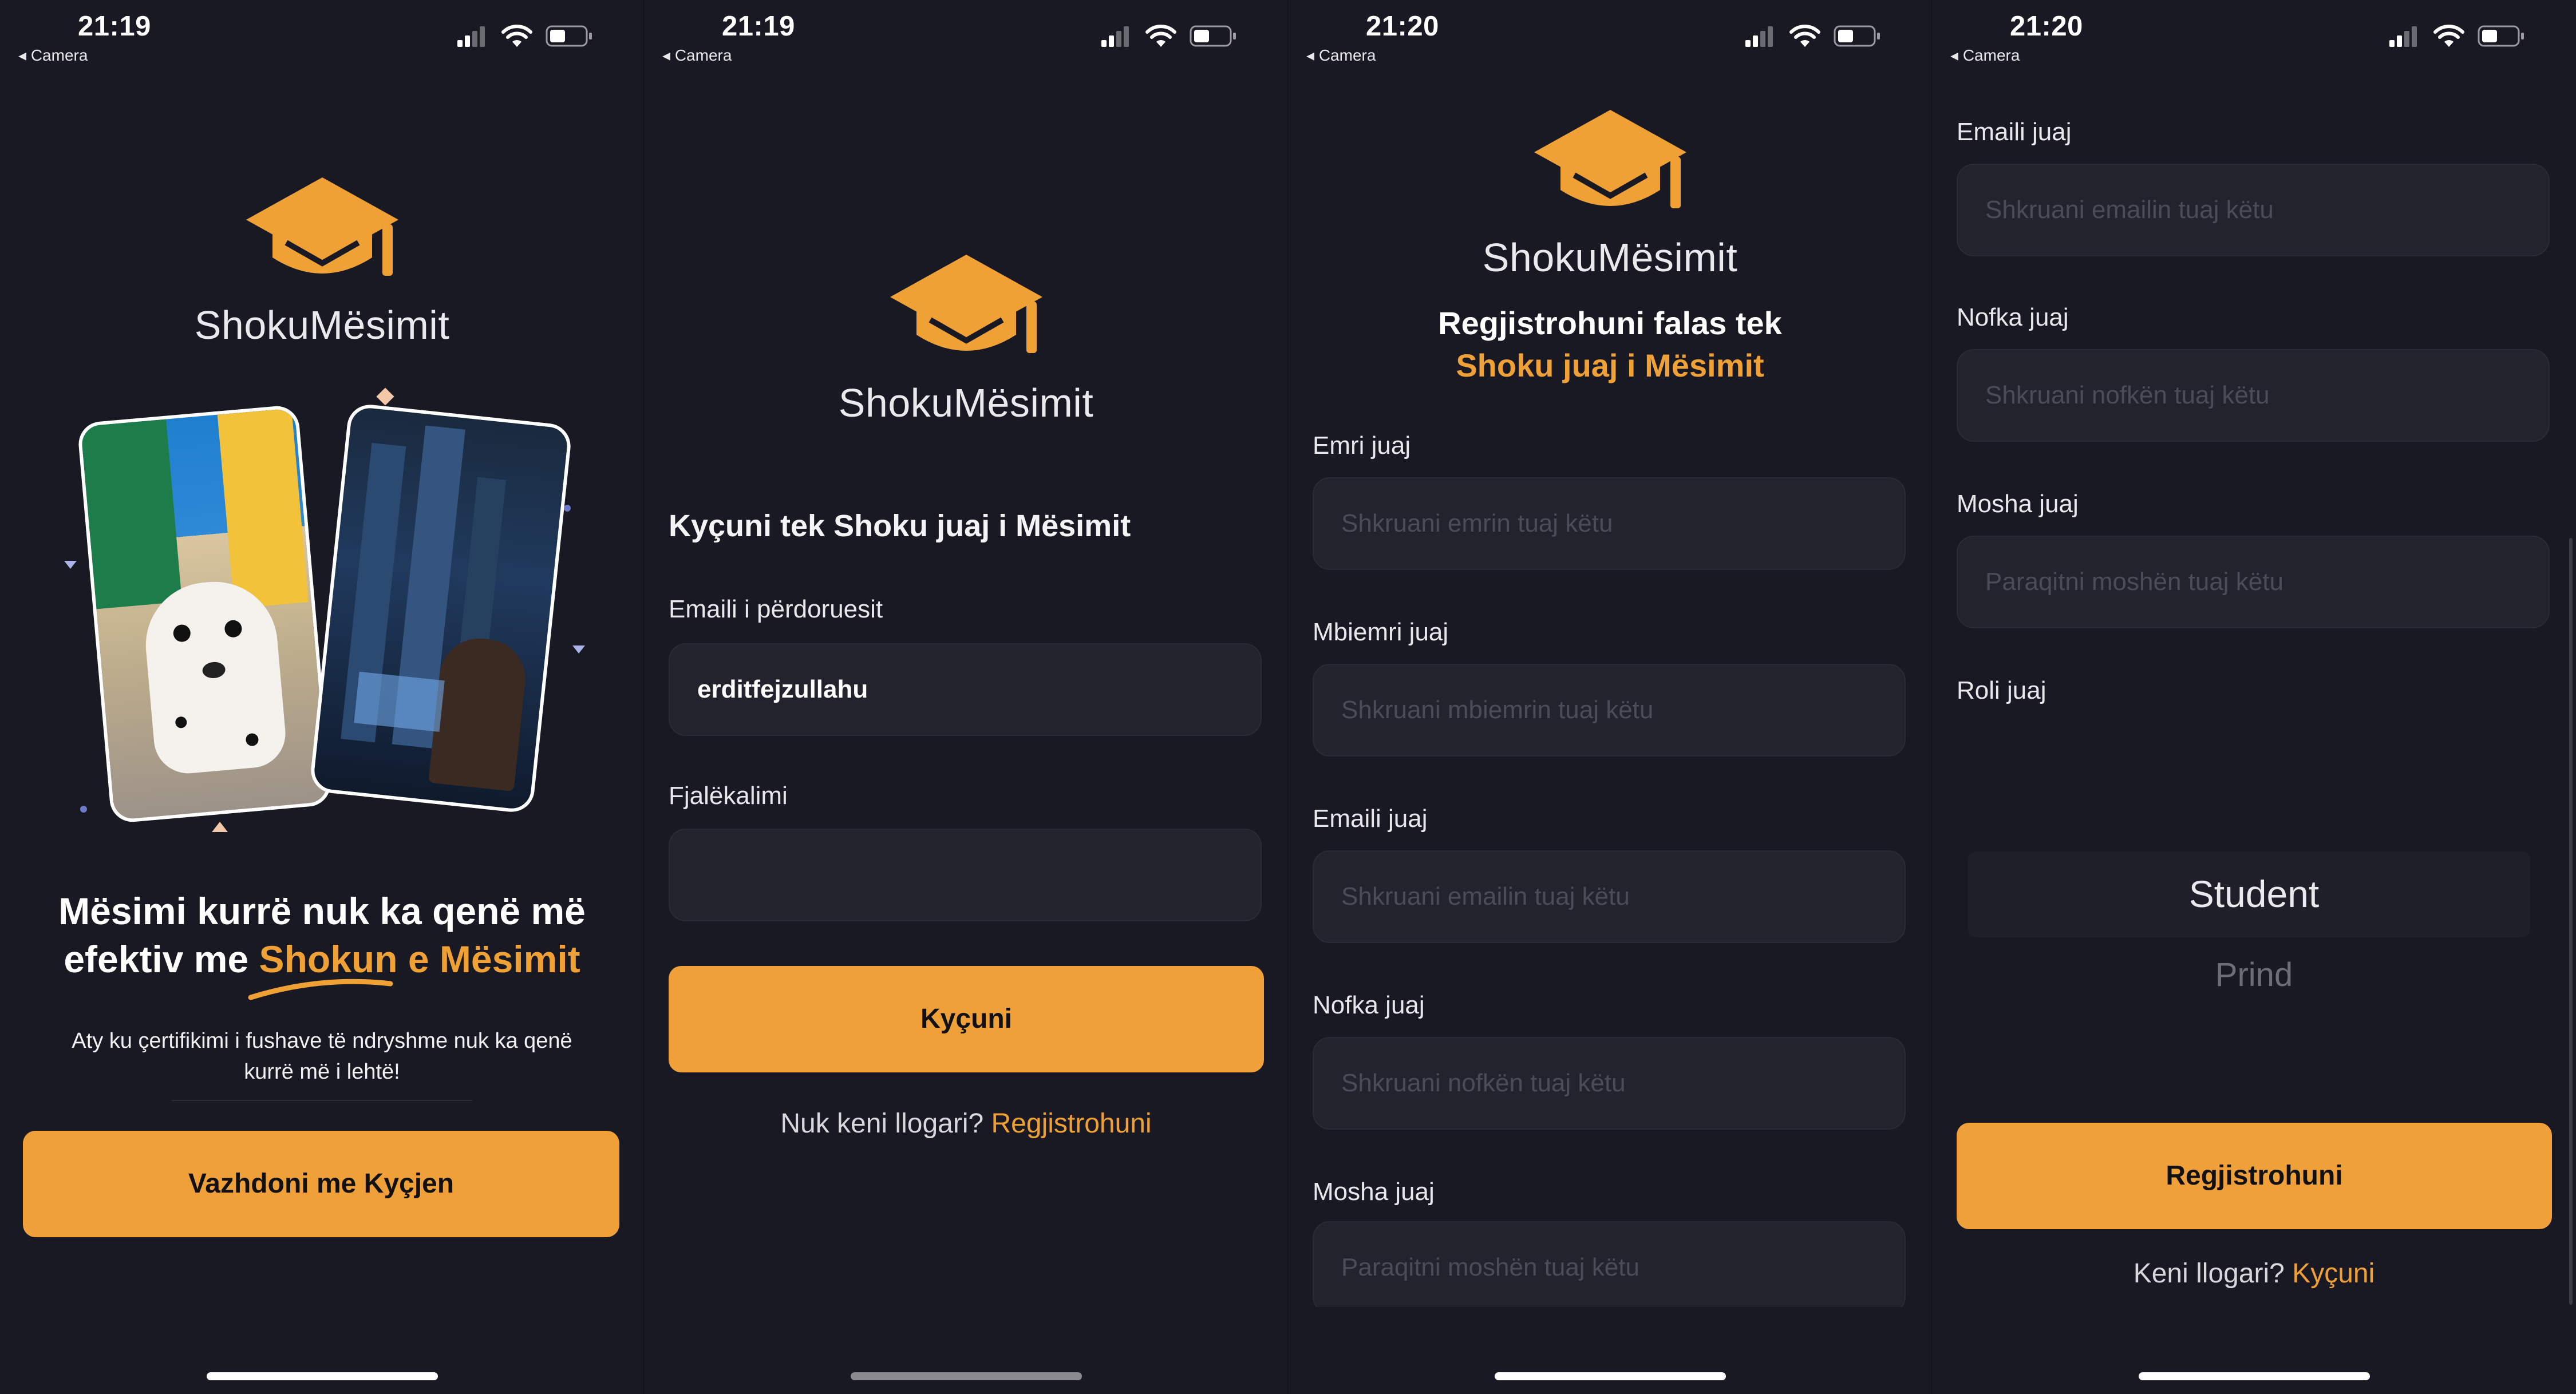  I want to click on password-label: Fjalëkalimi, so click(728, 796).